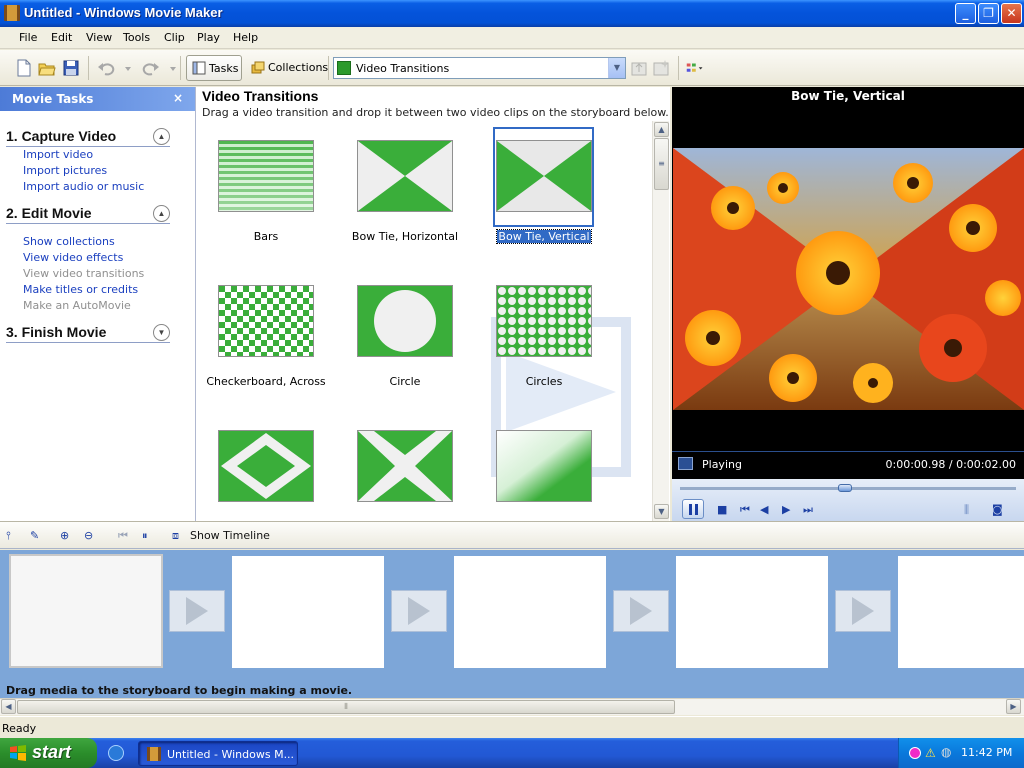 This screenshot has height=768, width=1024. I want to click on split-clip-button: ⫼, so click(966, 510).